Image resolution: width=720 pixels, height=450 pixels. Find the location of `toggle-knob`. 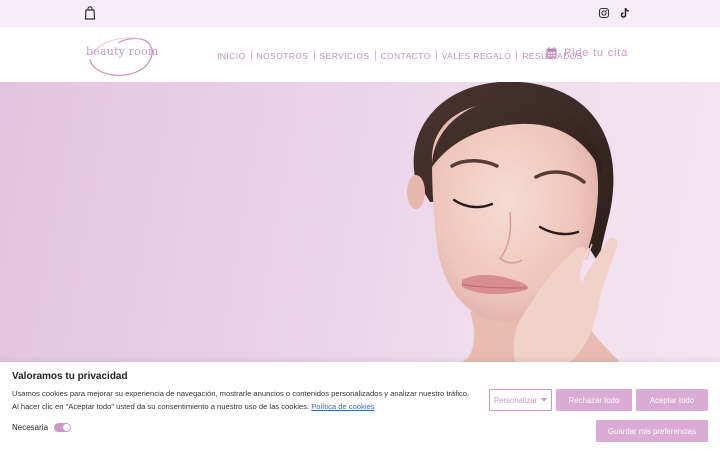

toggle-knob is located at coordinates (67, 427).